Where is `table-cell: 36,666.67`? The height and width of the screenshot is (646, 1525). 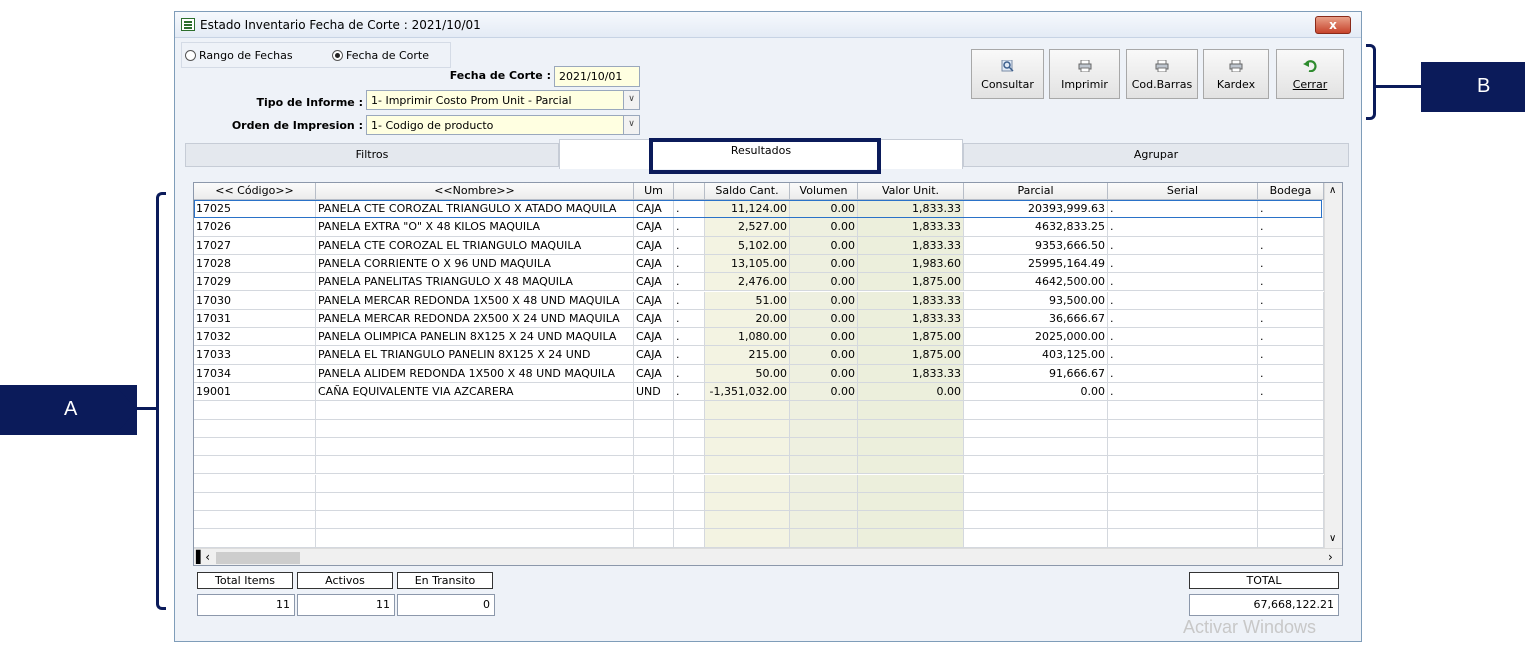 table-cell: 36,666.67 is located at coordinates (1036, 319).